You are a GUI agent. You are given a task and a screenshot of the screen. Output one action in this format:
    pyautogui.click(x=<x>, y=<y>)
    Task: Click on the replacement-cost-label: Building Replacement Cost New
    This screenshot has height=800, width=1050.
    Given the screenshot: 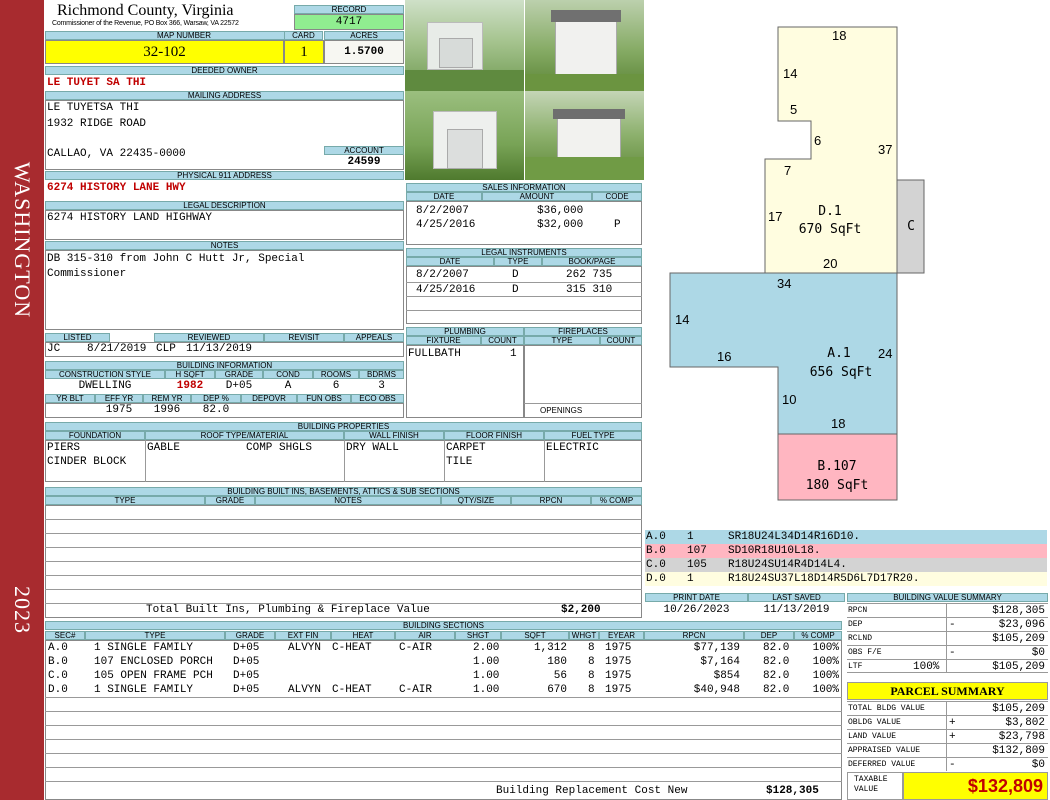 What is the action you would take?
    pyautogui.click(x=592, y=791)
    